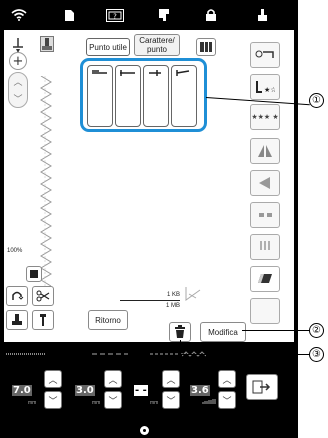 Image resolution: width=328 pixels, height=438 pixels. I want to click on tension-scale-icon, so click(209, 401).